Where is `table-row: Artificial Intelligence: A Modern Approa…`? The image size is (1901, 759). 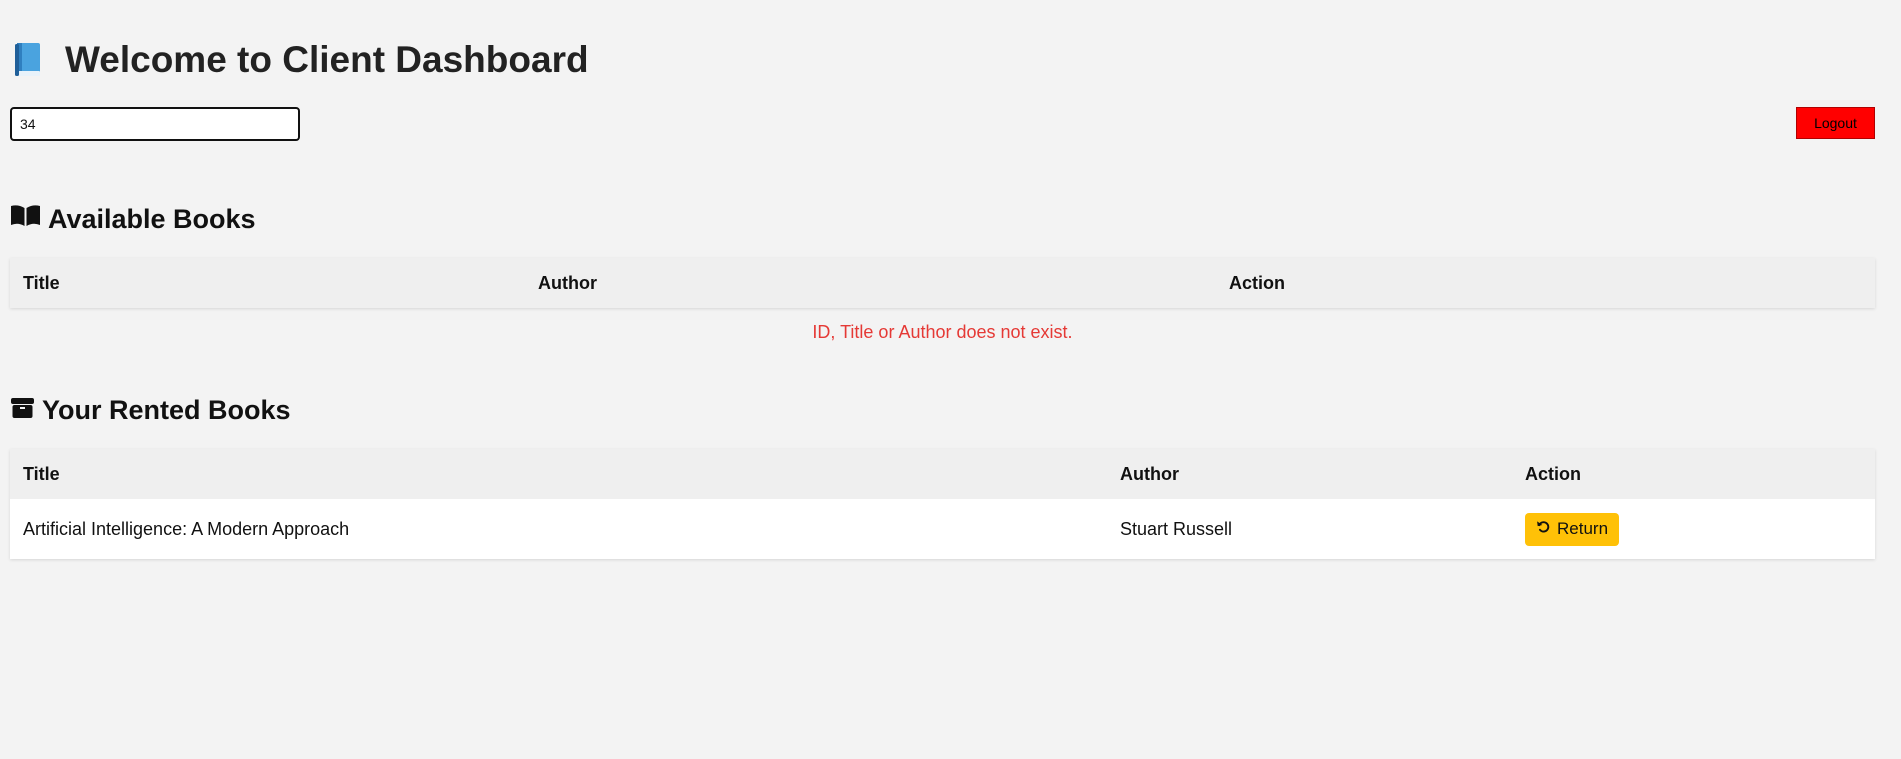
table-row: Artificial Intelligence: A Modern Approa… is located at coordinates (942, 529).